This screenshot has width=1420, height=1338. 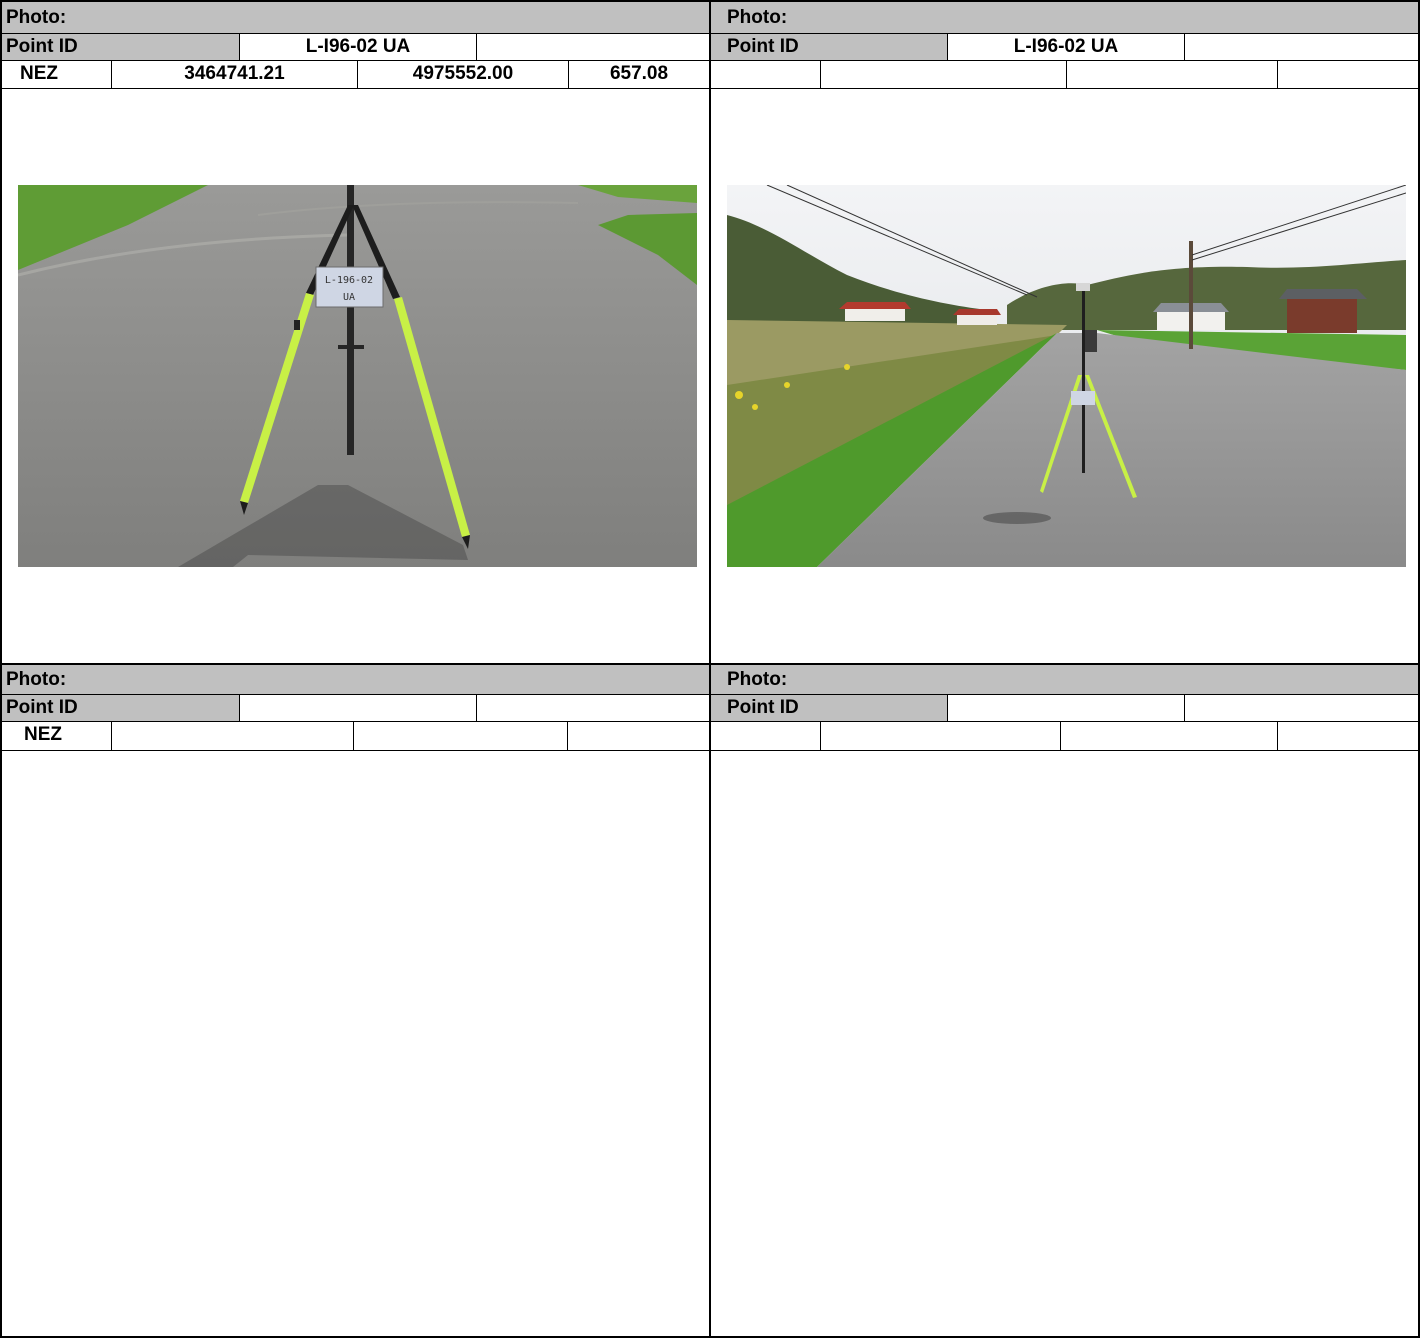 I want to click on sign-text-line1: L-196-02, so click(x=349, y=280).